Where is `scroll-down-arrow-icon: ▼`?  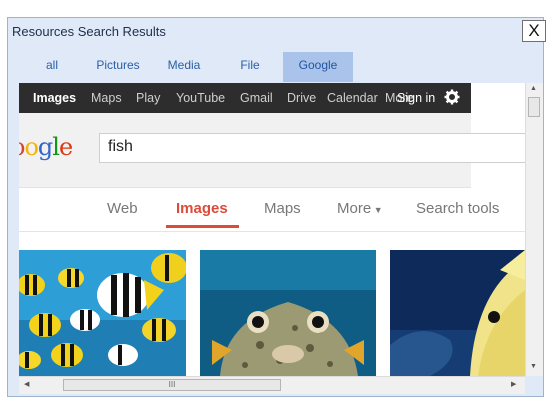
scroll-down-arrow-icon: ▼ is located at coordinates (533, 366).